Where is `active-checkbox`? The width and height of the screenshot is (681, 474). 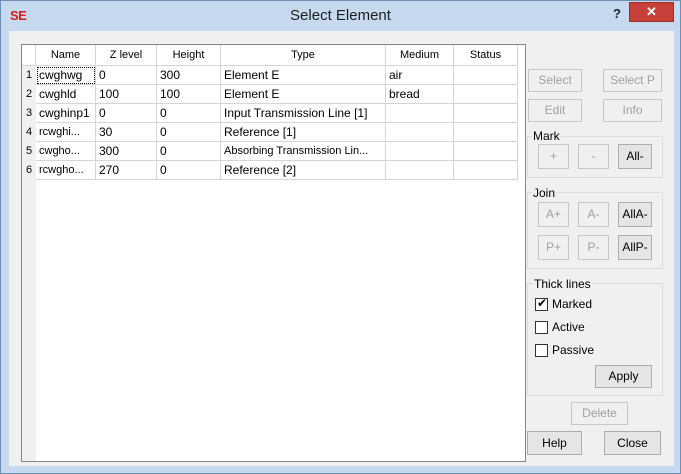
active-checkbox is located at coordinates (541, 327).